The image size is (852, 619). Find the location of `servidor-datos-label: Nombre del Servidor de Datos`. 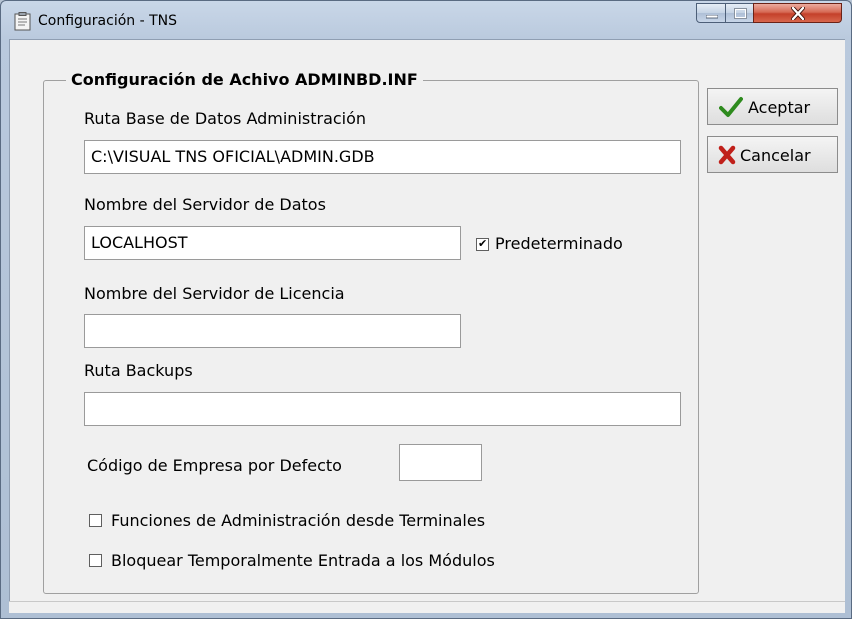

servidor-datos-label: Nombre del Servidor de Datos is located at coordinates (205, 204).